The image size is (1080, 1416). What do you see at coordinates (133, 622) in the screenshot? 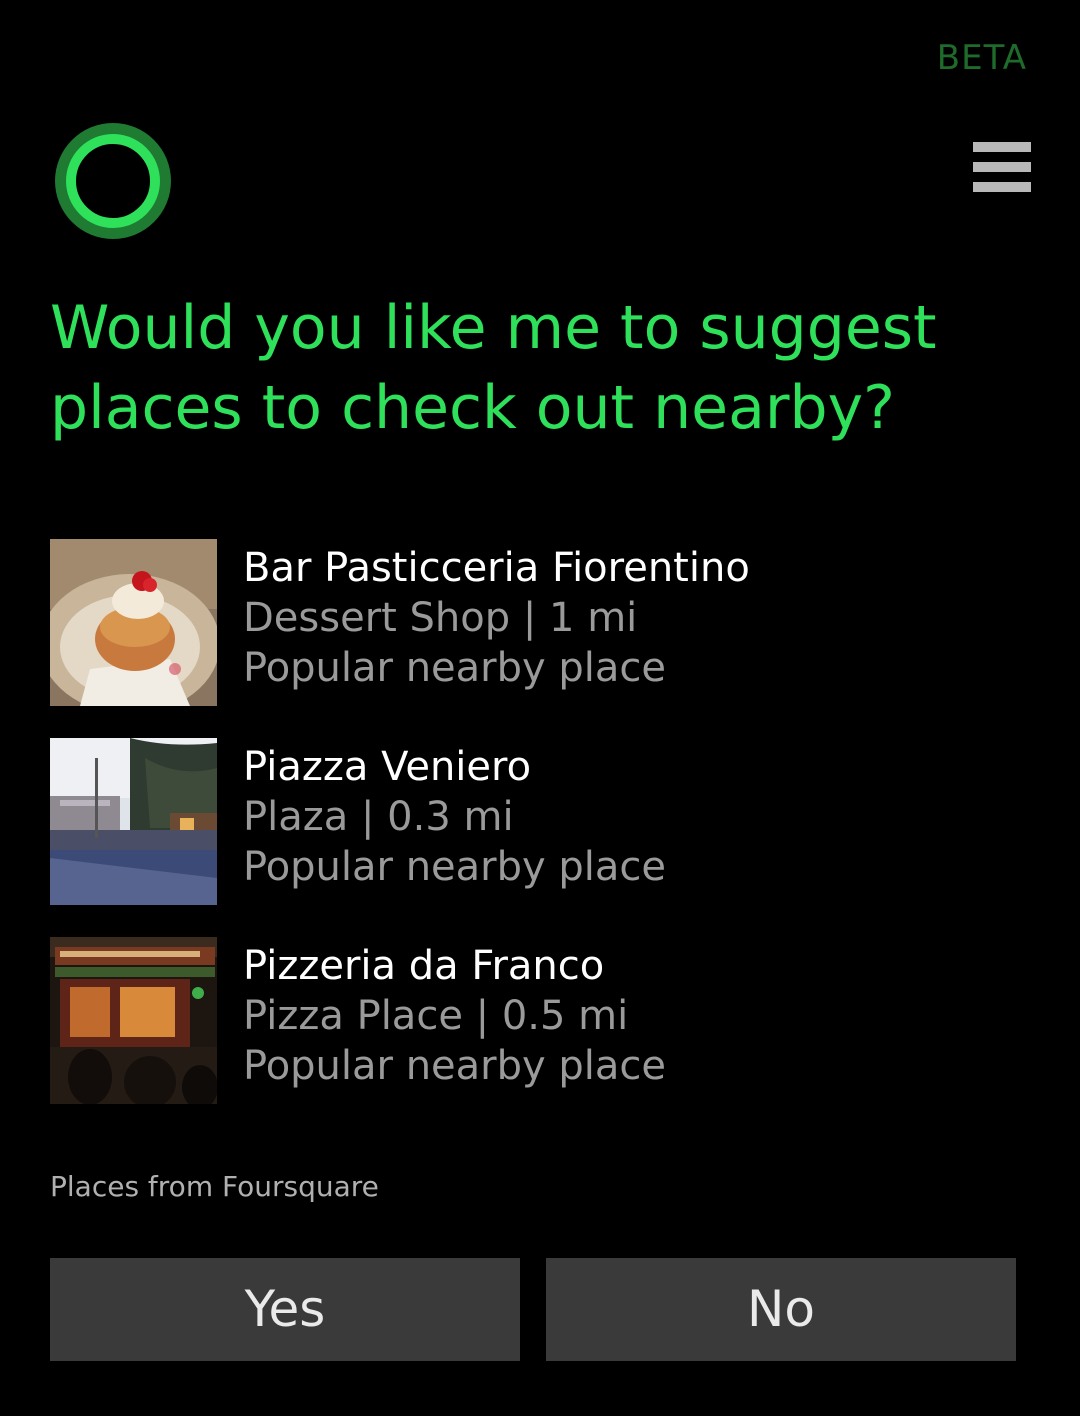
I see `pastry-photo-thumbnail` at bounding box center [133, 622].